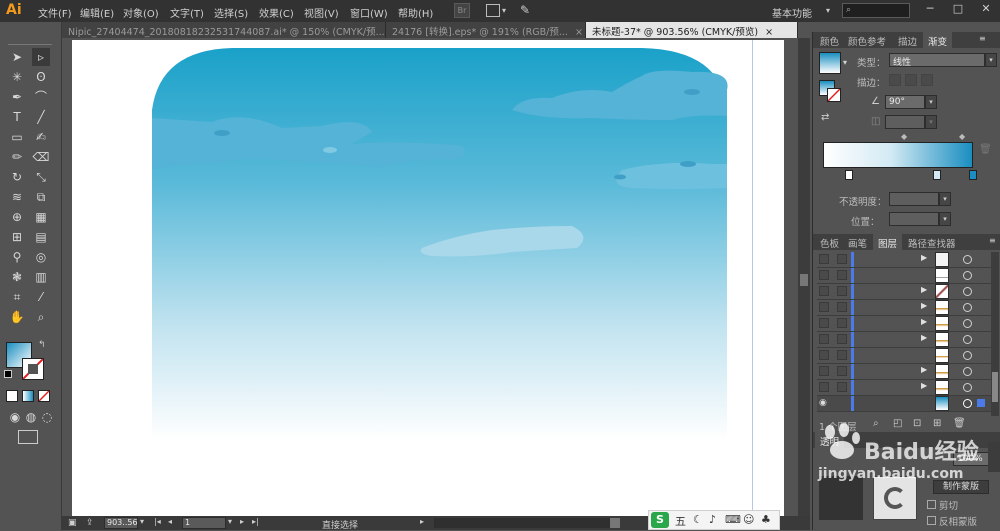 The width and height of the screenshot is (1000, 531). What do you see at coordinates (17, 217) in the screenshot?
I see `shape-builder-tool-icon: ⊕` at bounding box center [17, 217].